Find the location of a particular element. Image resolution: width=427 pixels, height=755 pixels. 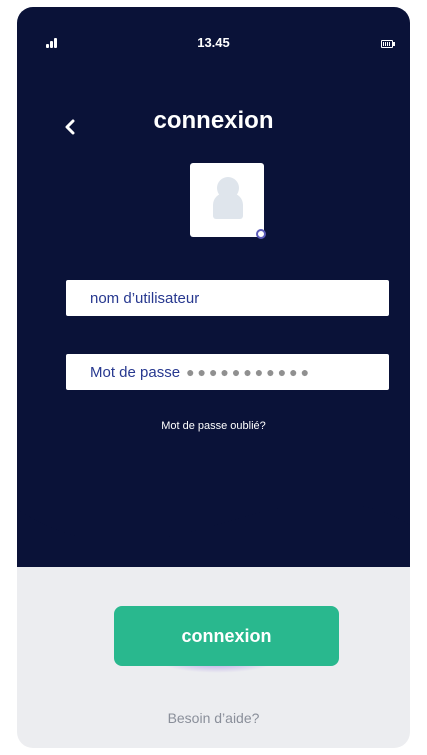

status-bar: 13.45 is located at coordinates (213, 37).